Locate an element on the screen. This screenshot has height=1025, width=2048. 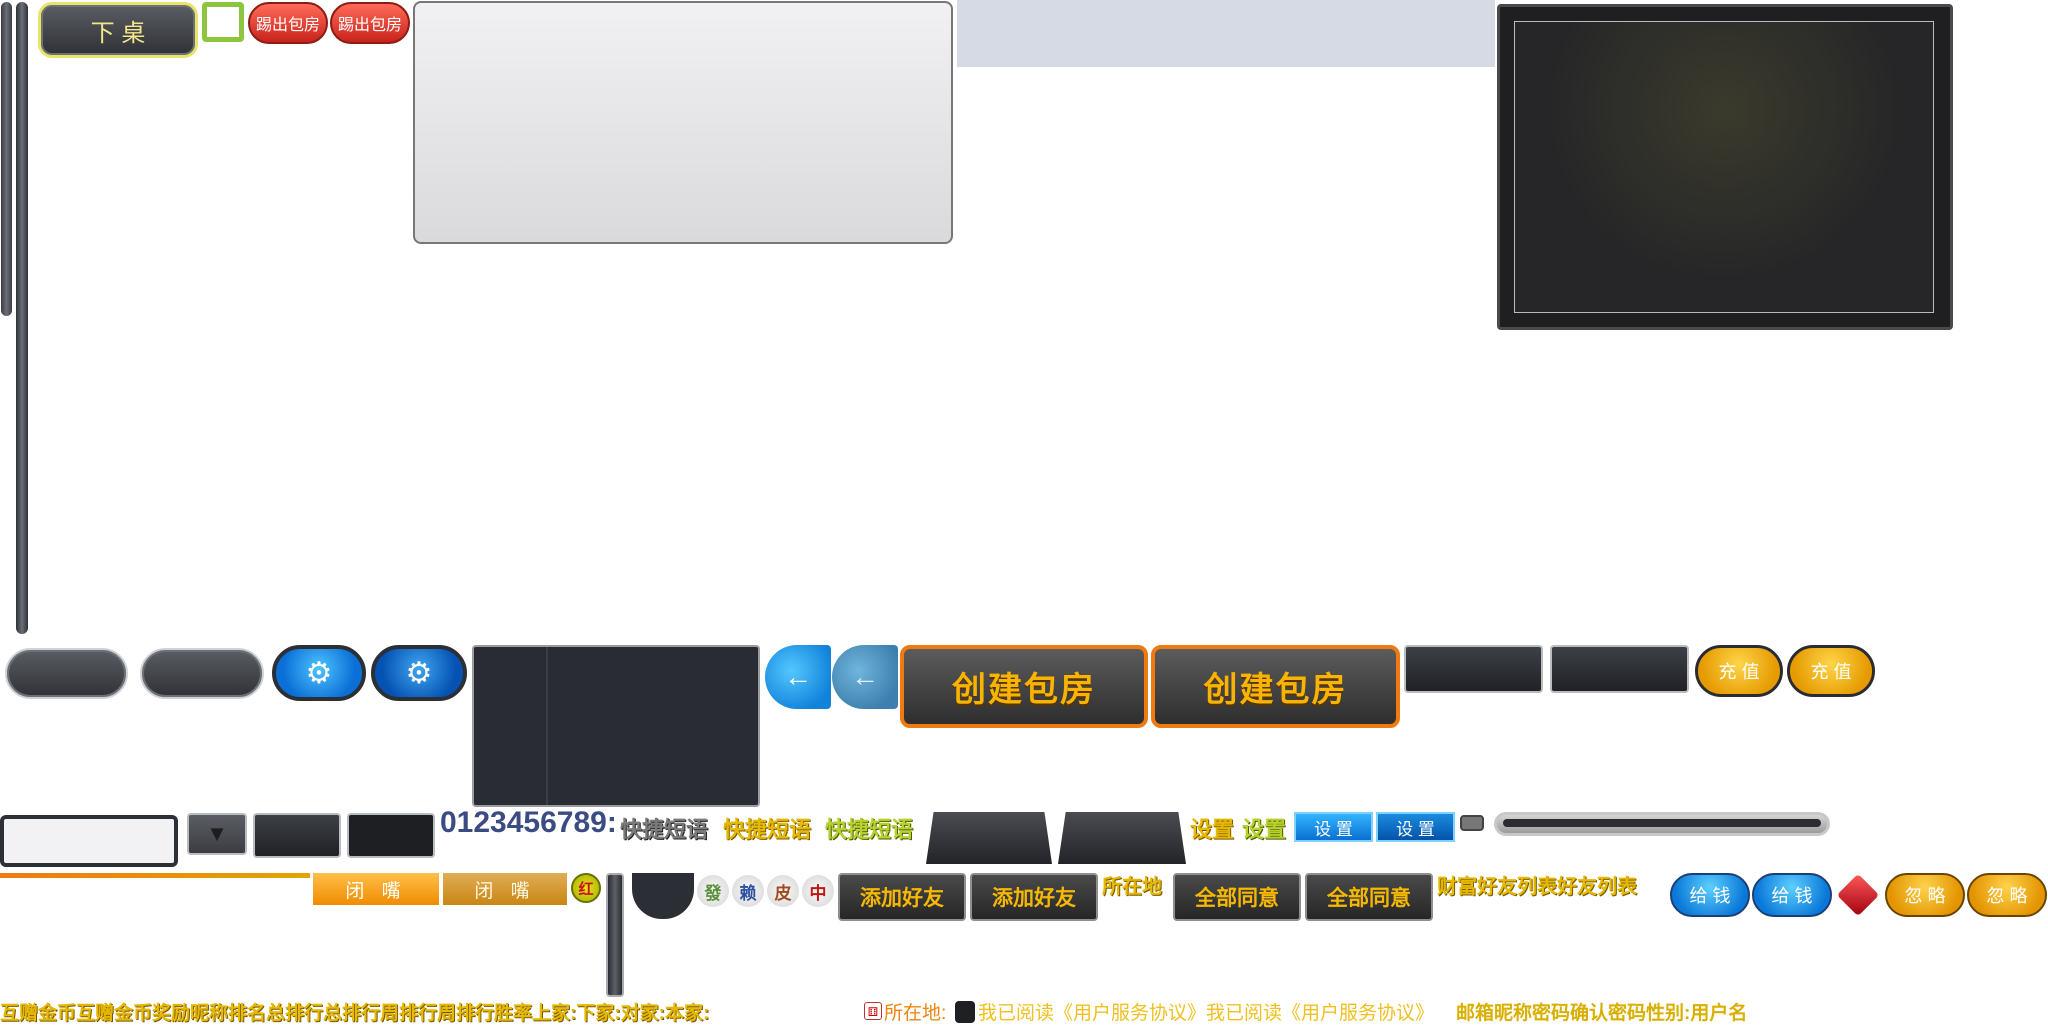
agree-all-button: 全部同意 is located at coordinates (1237, 897).